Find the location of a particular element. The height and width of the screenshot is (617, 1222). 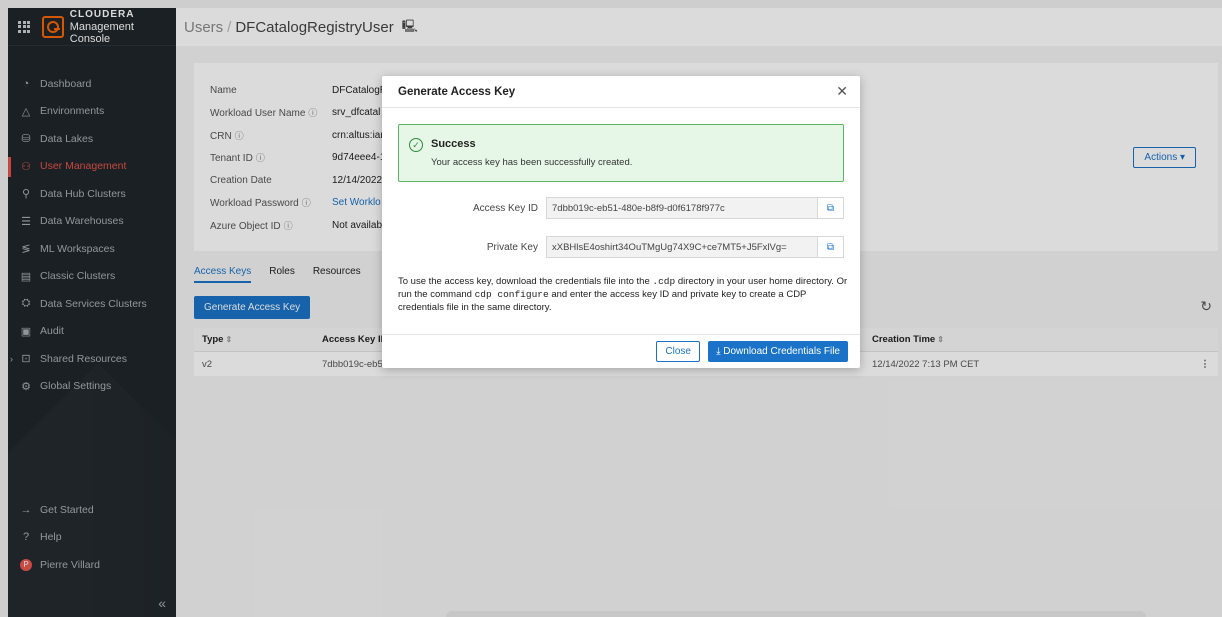

sidebar-item-shared-resources: › ⊡ Shared Resources is located at coordinates (92, 359).